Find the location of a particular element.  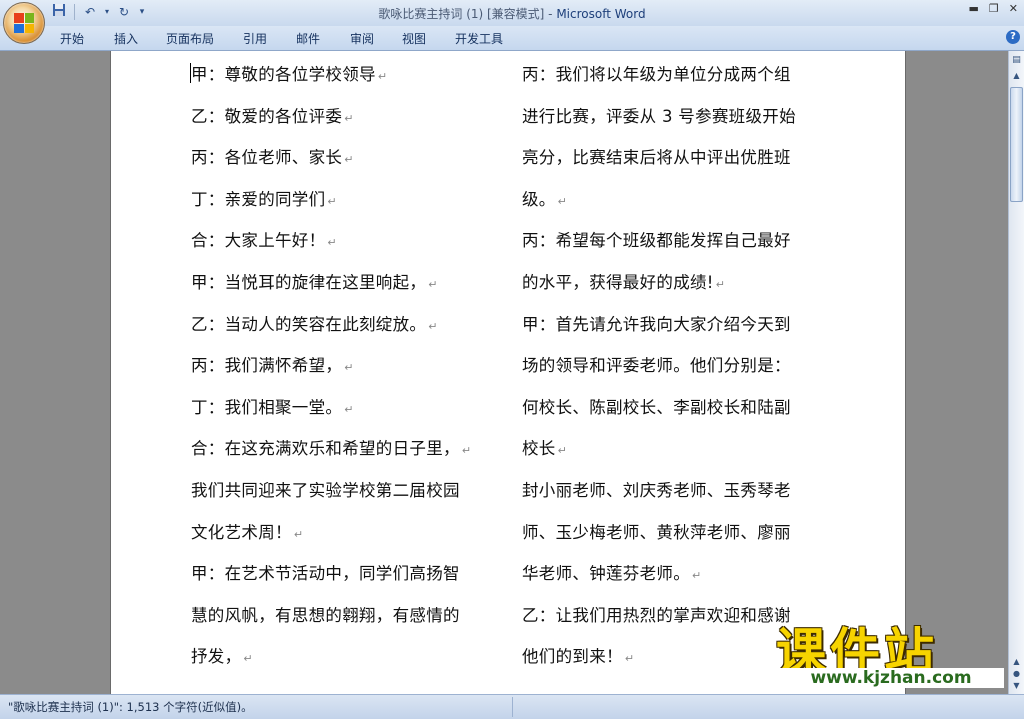

tab-view: 视图 is located at coordinates (414, 38).